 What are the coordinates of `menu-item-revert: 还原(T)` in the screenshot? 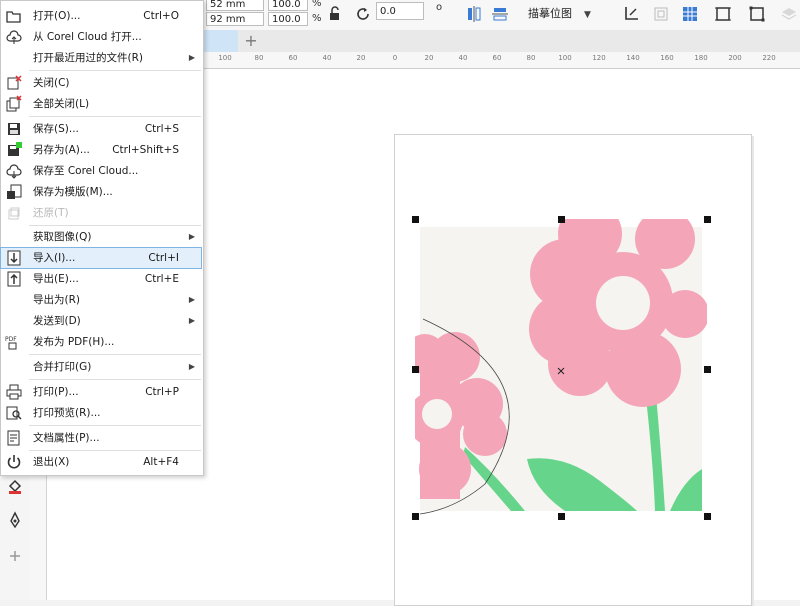 It's located at (101, 213).